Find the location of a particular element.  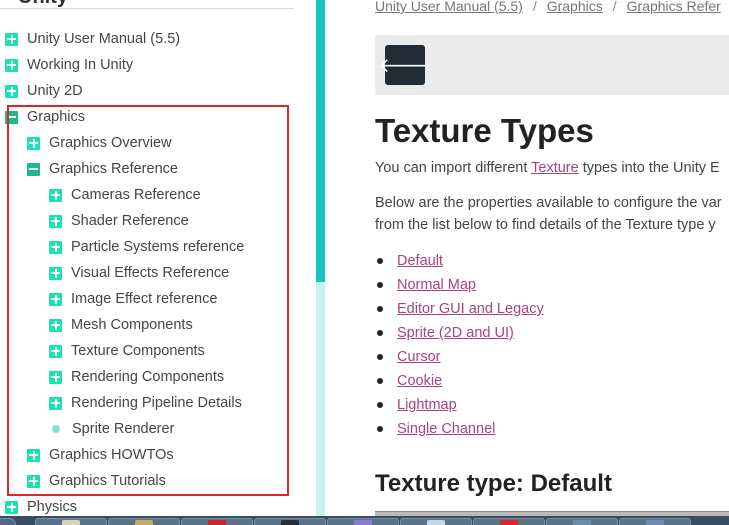

intro-text-before: You can import different is located at coordinates (453, 168).